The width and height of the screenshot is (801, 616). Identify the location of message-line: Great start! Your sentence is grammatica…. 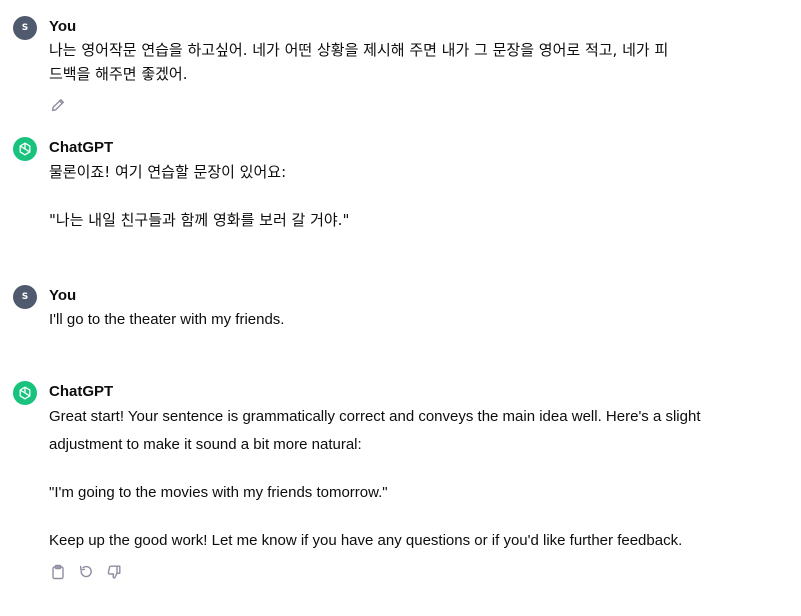
(375, 416).